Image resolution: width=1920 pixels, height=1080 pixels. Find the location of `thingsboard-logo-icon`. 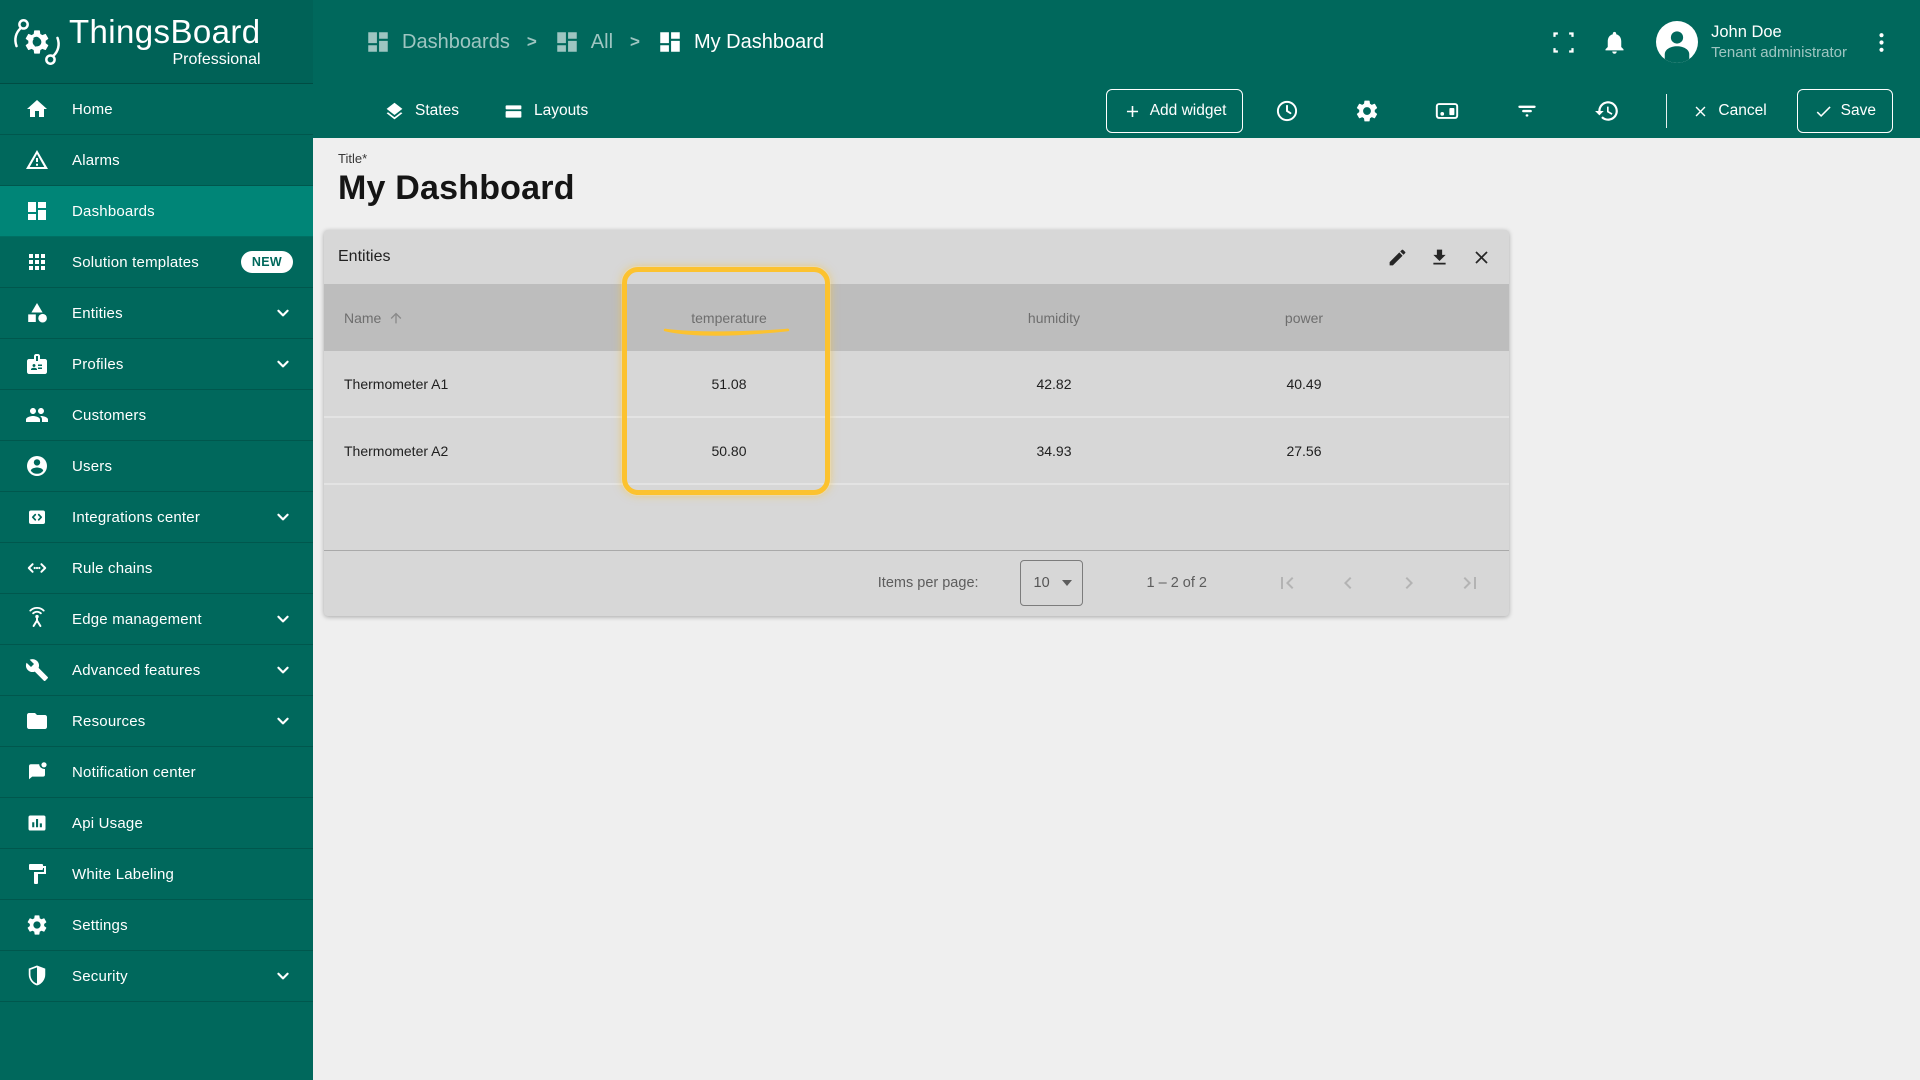

thingsboard-logo-icon is located at coordinates (37, 41).